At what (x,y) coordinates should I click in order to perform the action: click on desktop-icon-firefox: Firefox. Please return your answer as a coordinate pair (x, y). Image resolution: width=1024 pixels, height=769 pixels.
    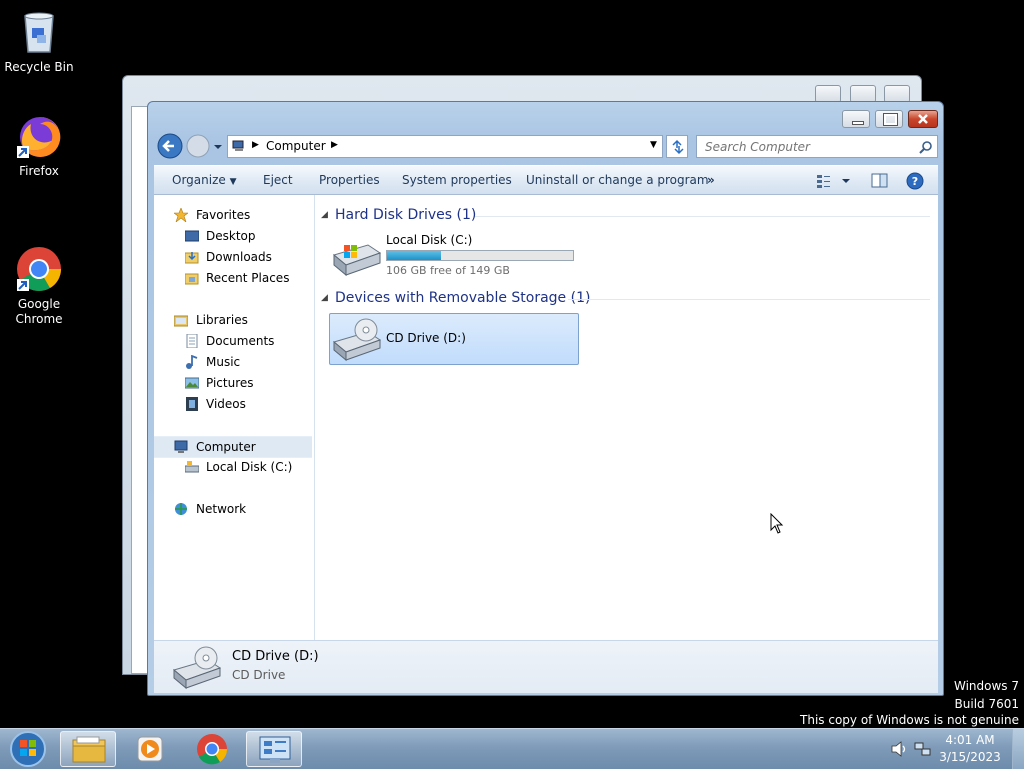
    Looking at the image, I should click on (39, 145).